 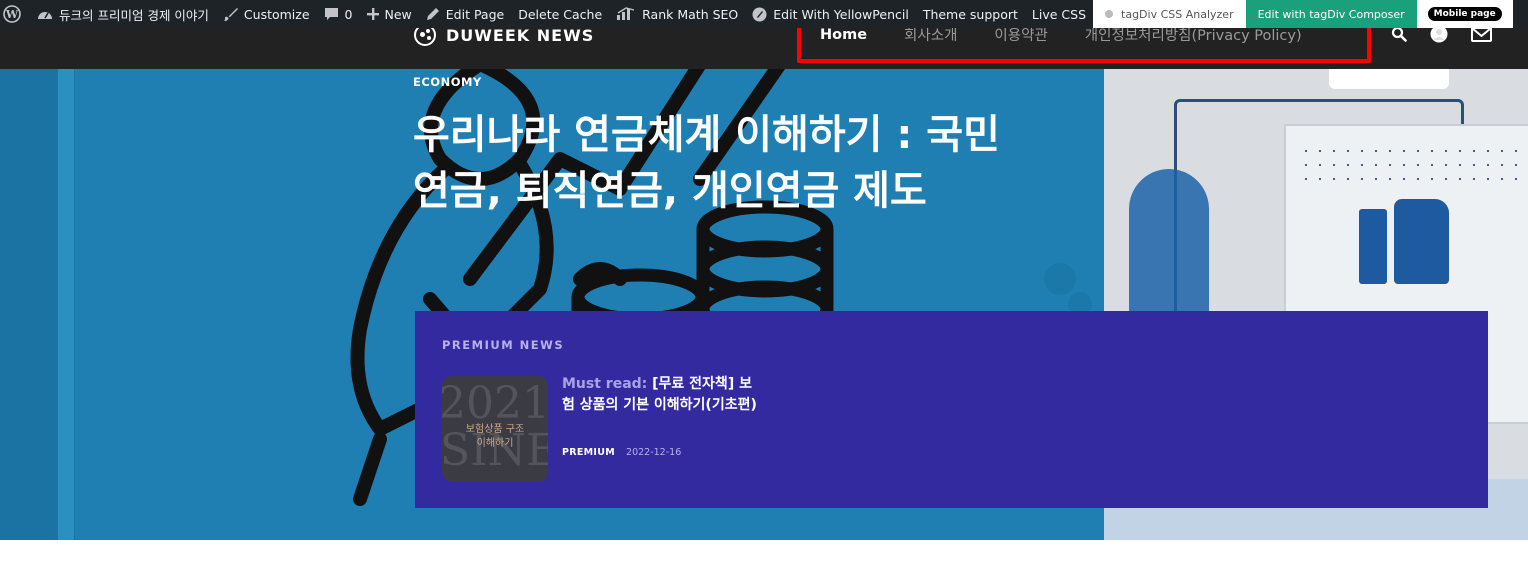 I want to click on hero-title: 우리나라 연금체계 이해하기 : 국민연금, 퇴직연금, 개인연금 제도, so click(x=718, y=163).